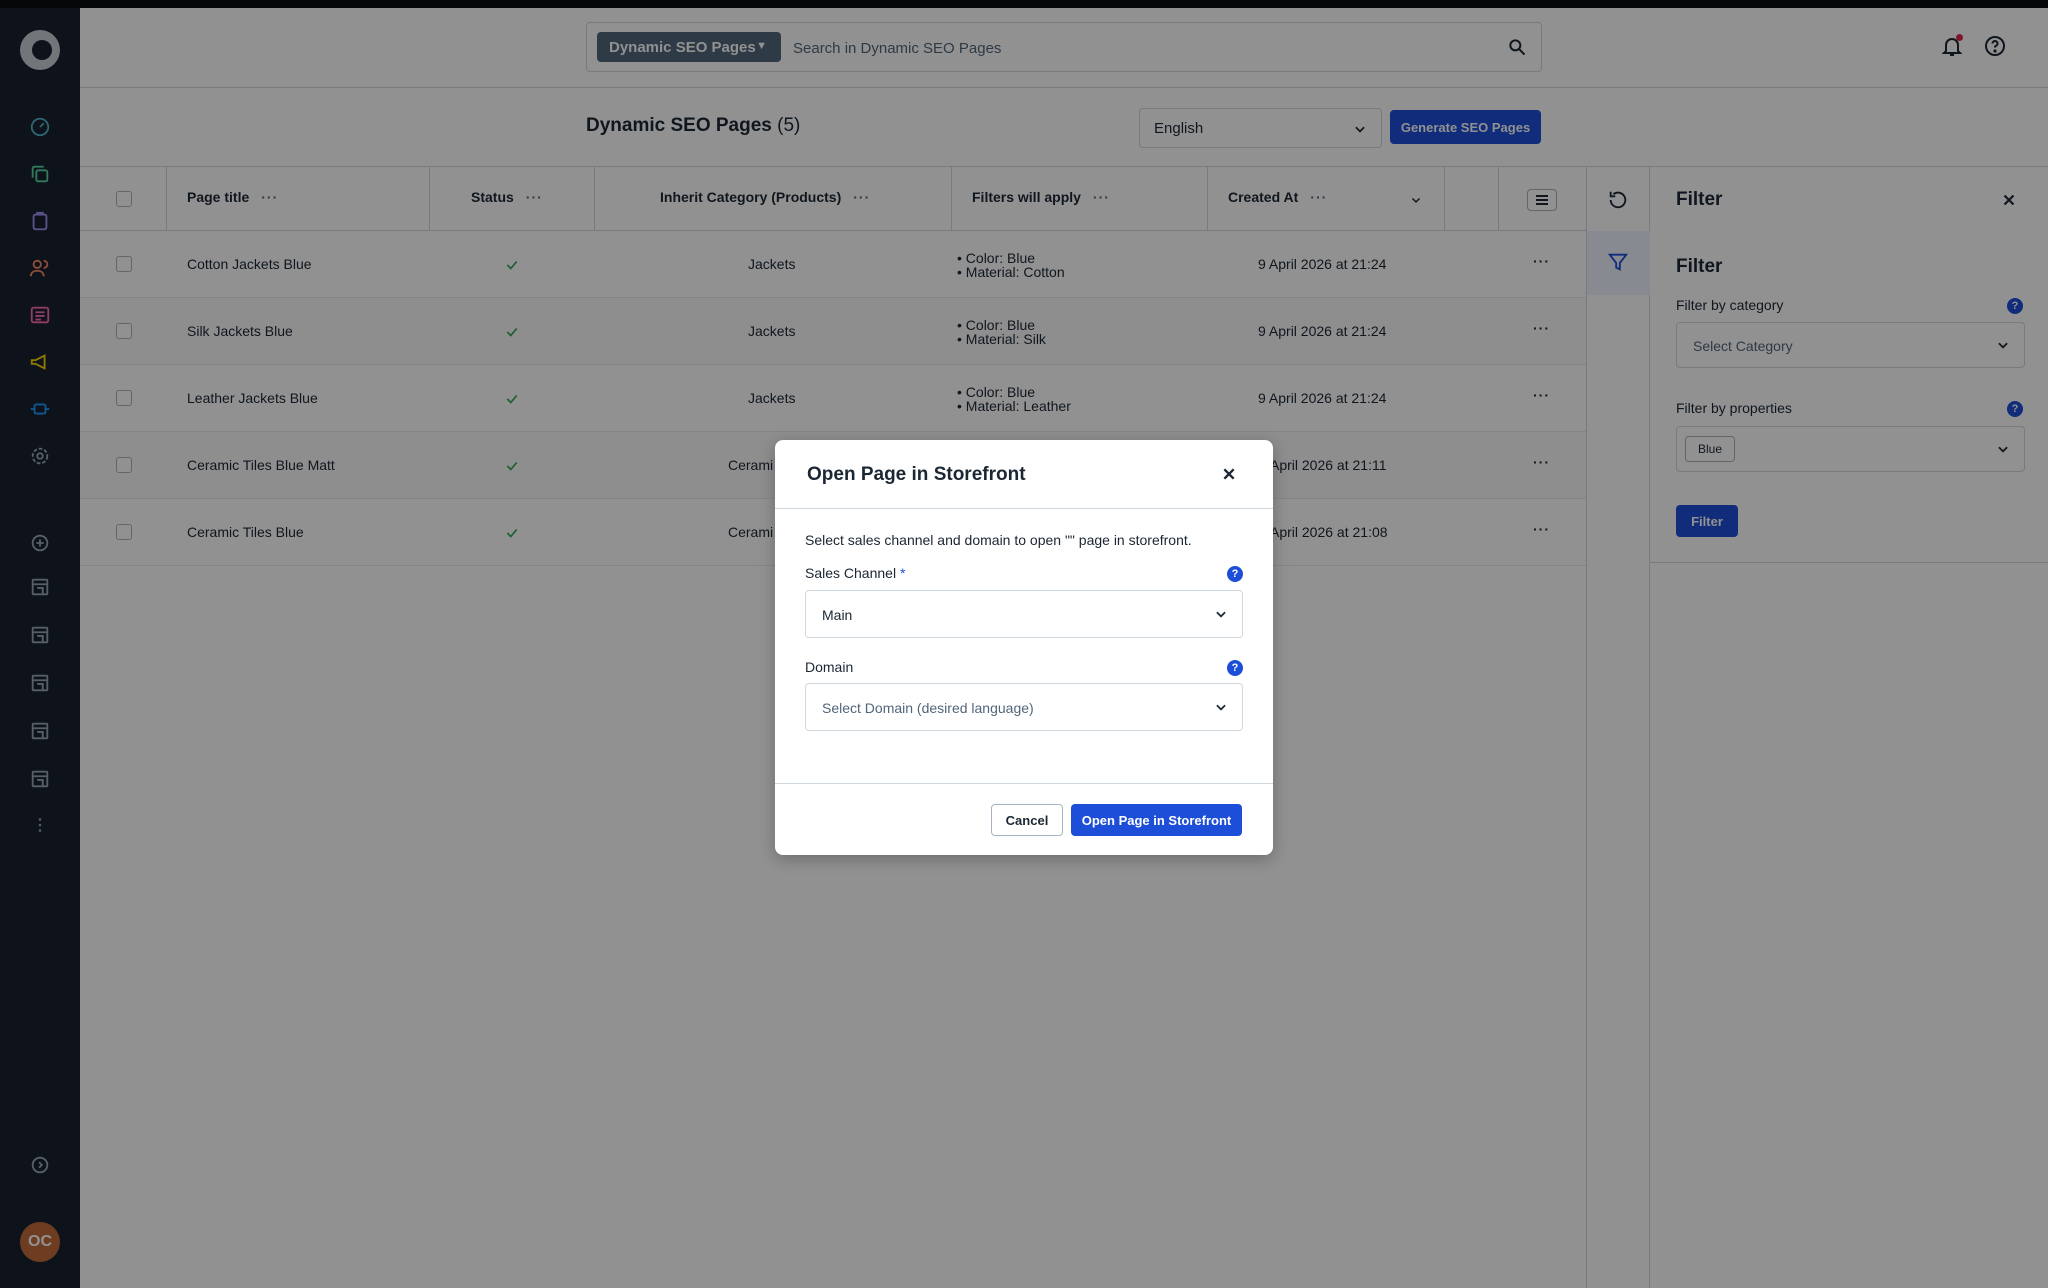 This screenshot has height=1288, width=2048. I want to click on required-asterisk: *, so click(902, 573).